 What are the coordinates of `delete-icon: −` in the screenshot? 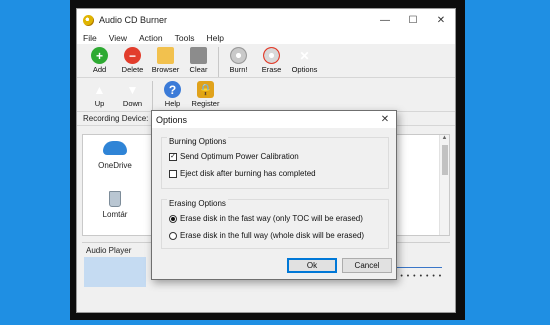 It's located at (132, 55).